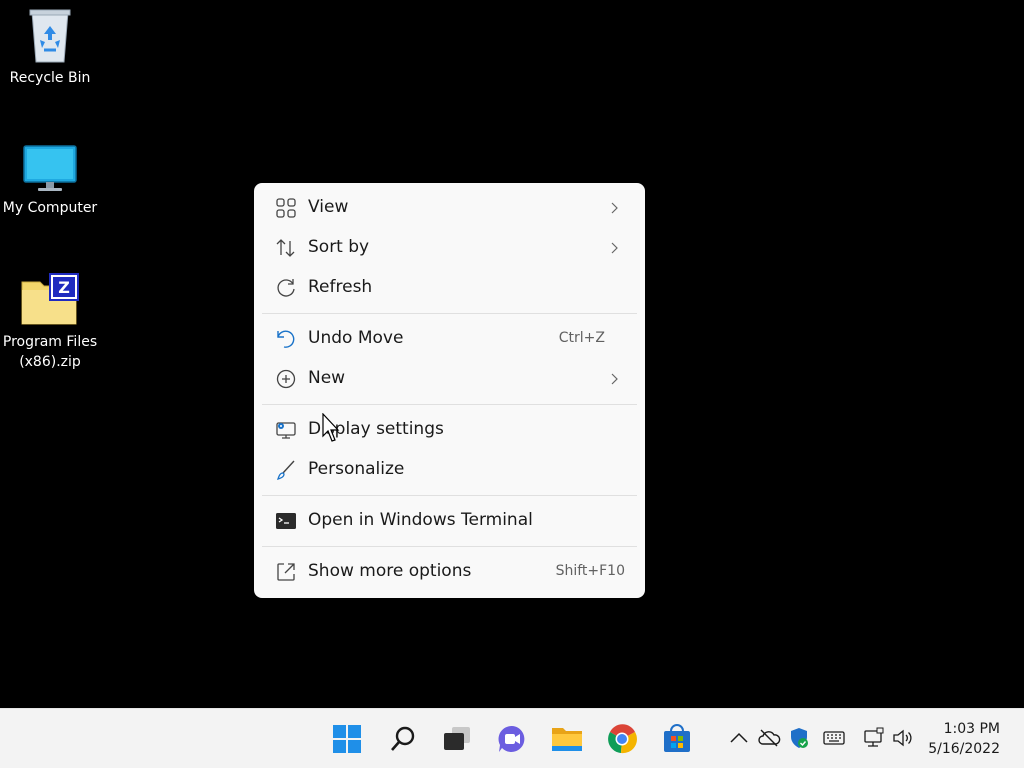 The image size is (1024, 768). Describe the element at coordinates (449, 430) in the screenshot. I see `menu-item-display-settings: Display settings` at that location.